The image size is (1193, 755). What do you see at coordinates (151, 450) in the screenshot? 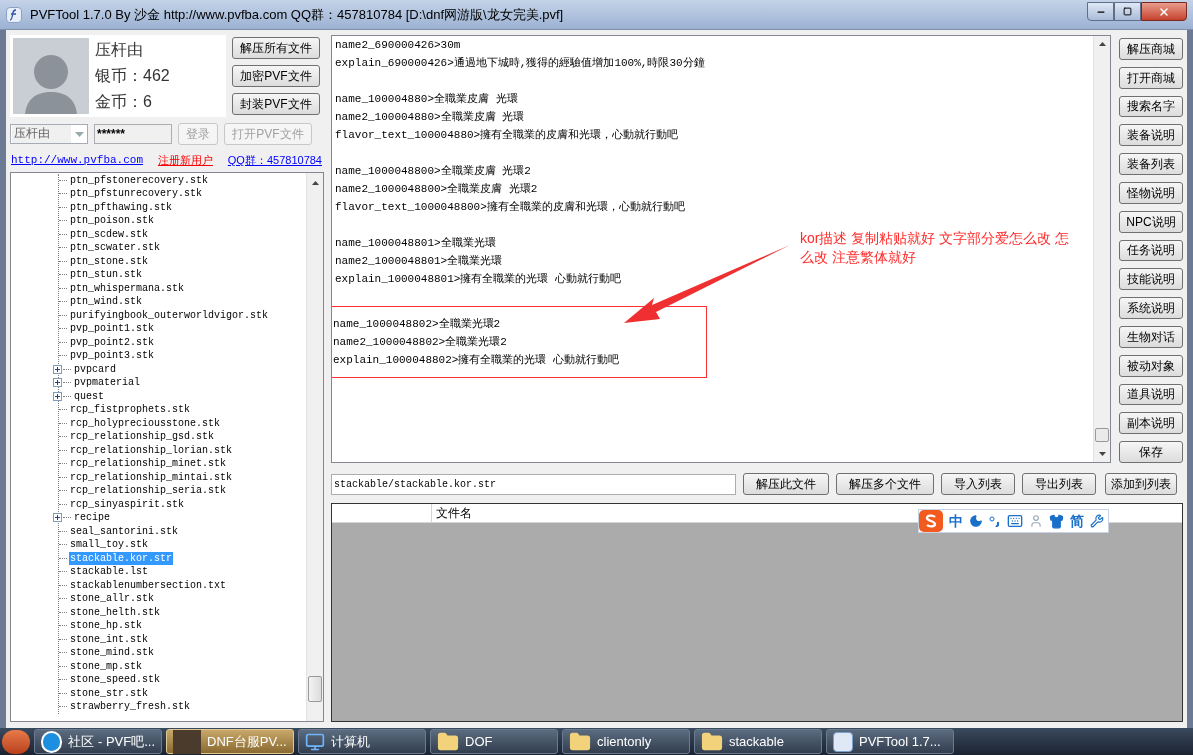
I see `tree-item: rcp_relationship_lorian.stk` at bounding box center [151, 450].